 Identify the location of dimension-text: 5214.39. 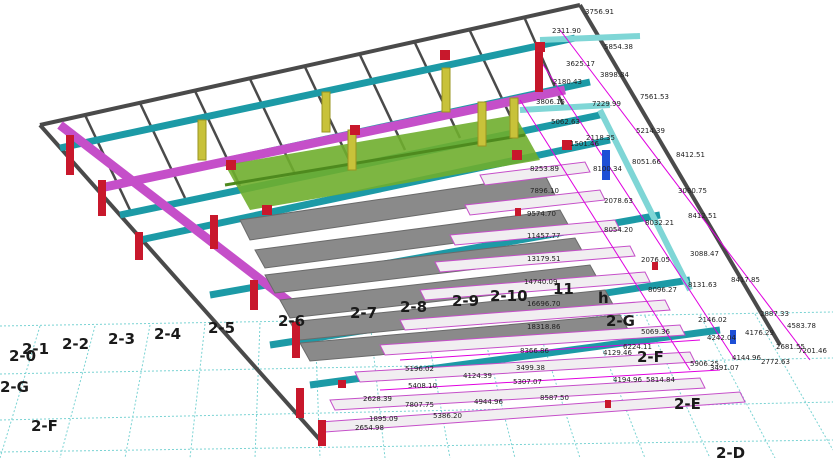
(650, 131).